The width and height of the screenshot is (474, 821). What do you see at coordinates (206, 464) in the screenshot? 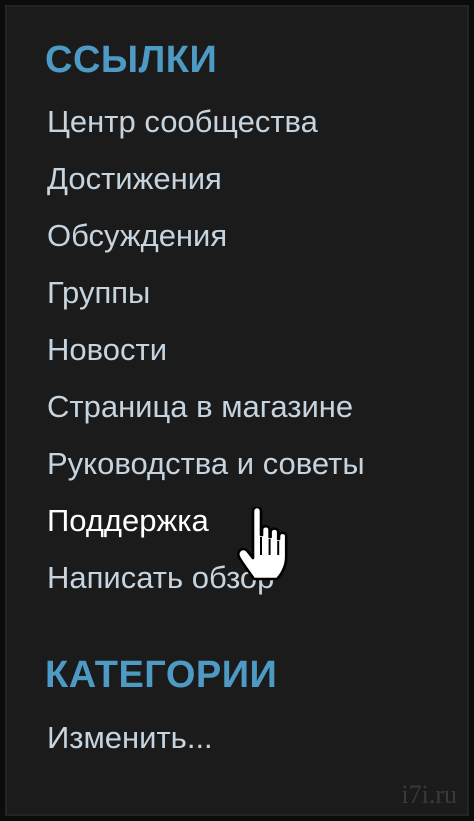
I see `link-guides: Руководства и советы` at bounding box center [206, 464].